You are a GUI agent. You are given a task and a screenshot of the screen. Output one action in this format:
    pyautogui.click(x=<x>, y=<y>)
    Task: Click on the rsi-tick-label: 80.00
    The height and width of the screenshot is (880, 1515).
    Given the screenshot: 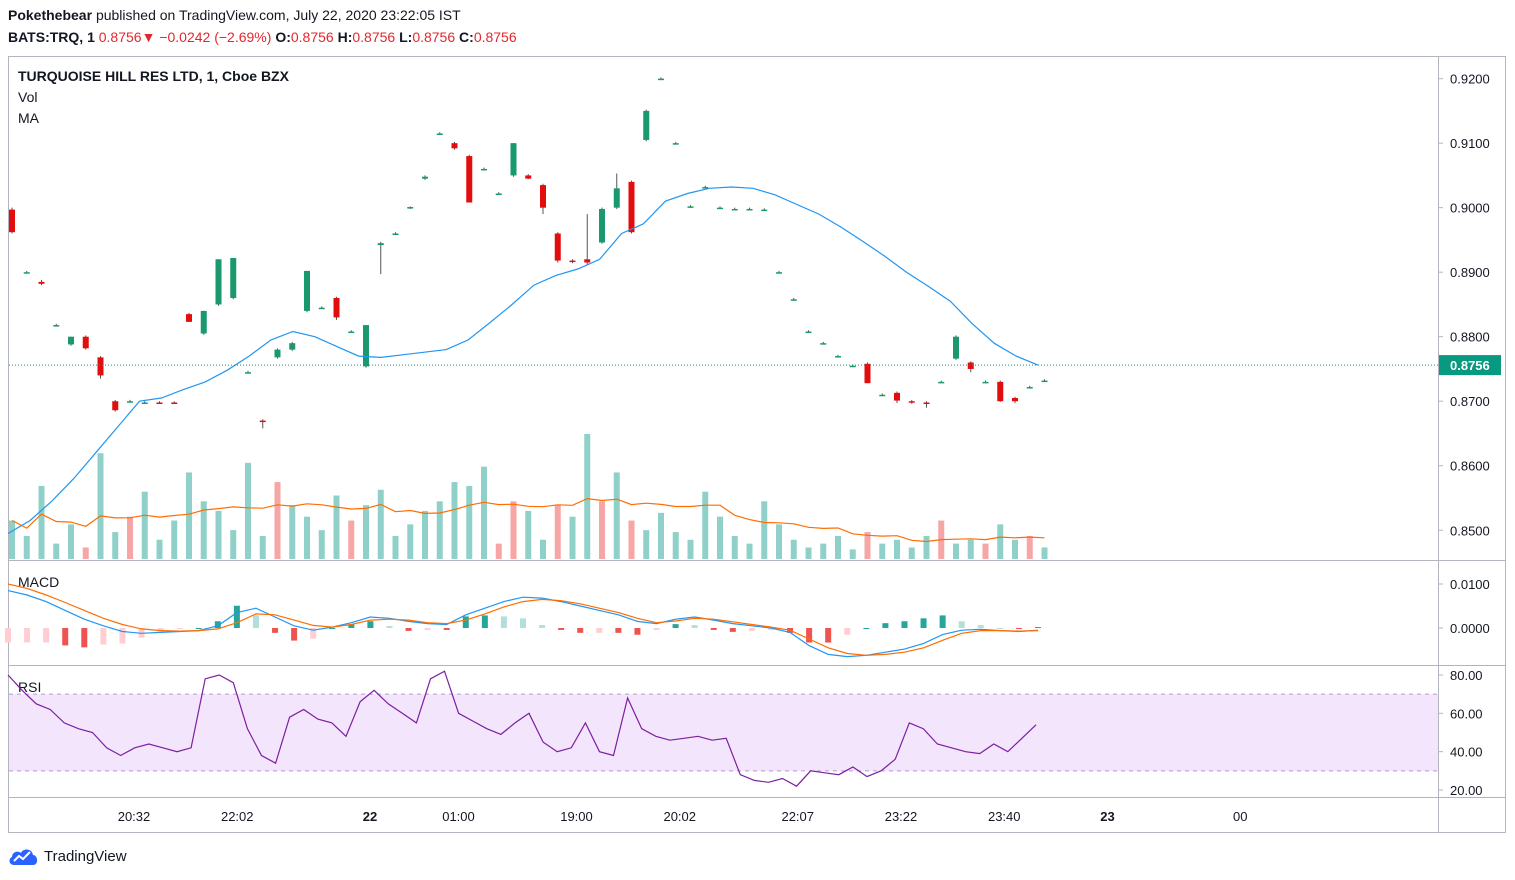 What is the action you would take?
    pyautogui.click(x=1466, y=675)
    